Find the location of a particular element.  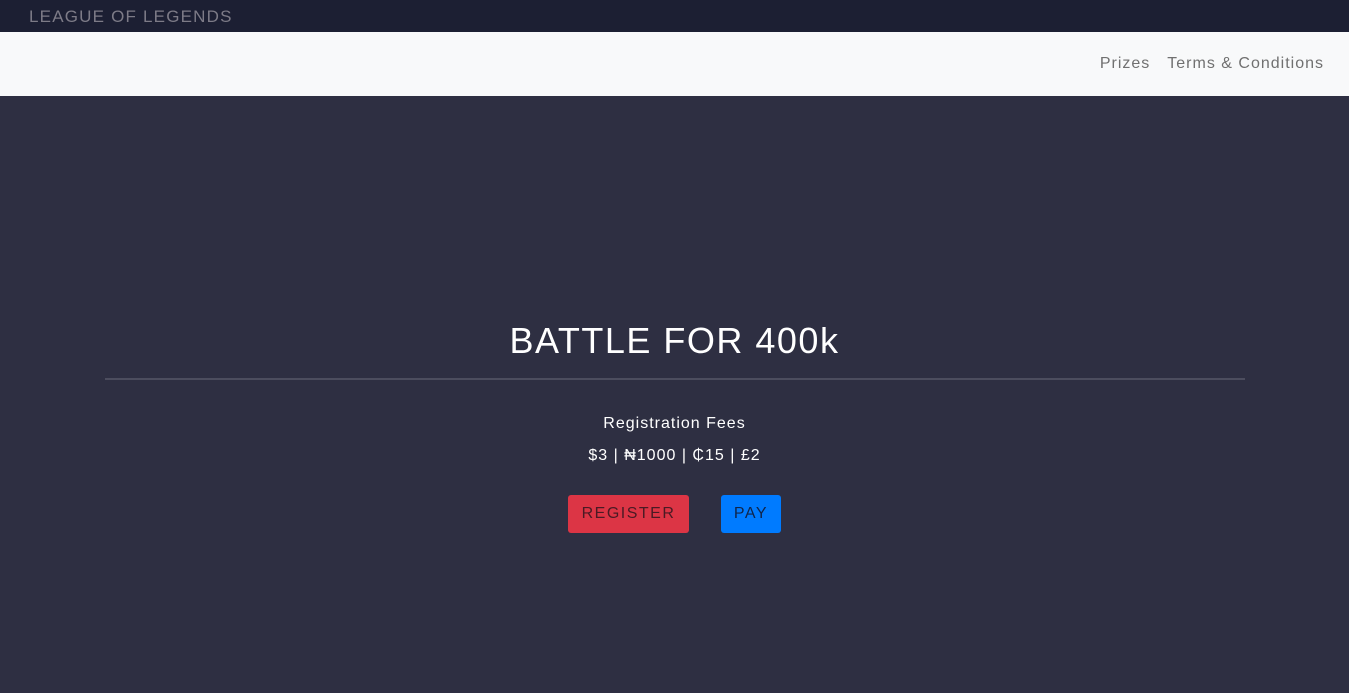

registration-fees-label: Registration Fees is located at coordinates (674, 423).